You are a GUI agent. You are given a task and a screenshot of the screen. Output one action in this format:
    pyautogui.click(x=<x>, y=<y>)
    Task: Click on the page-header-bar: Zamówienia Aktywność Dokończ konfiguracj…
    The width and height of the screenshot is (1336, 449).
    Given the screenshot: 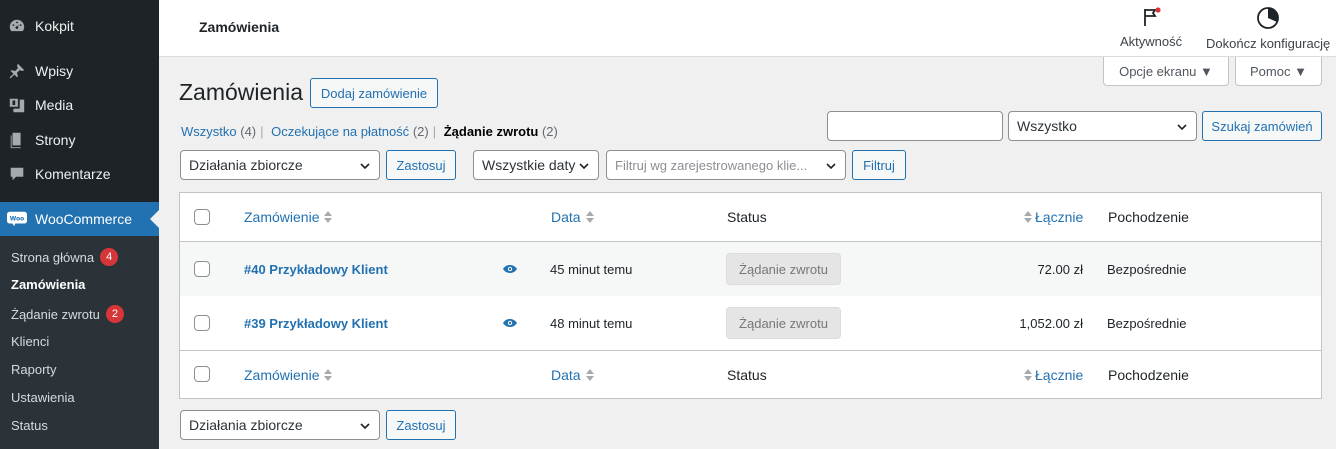 What is the action you would take?
    pyautogui.click(x=747, y=28)
    